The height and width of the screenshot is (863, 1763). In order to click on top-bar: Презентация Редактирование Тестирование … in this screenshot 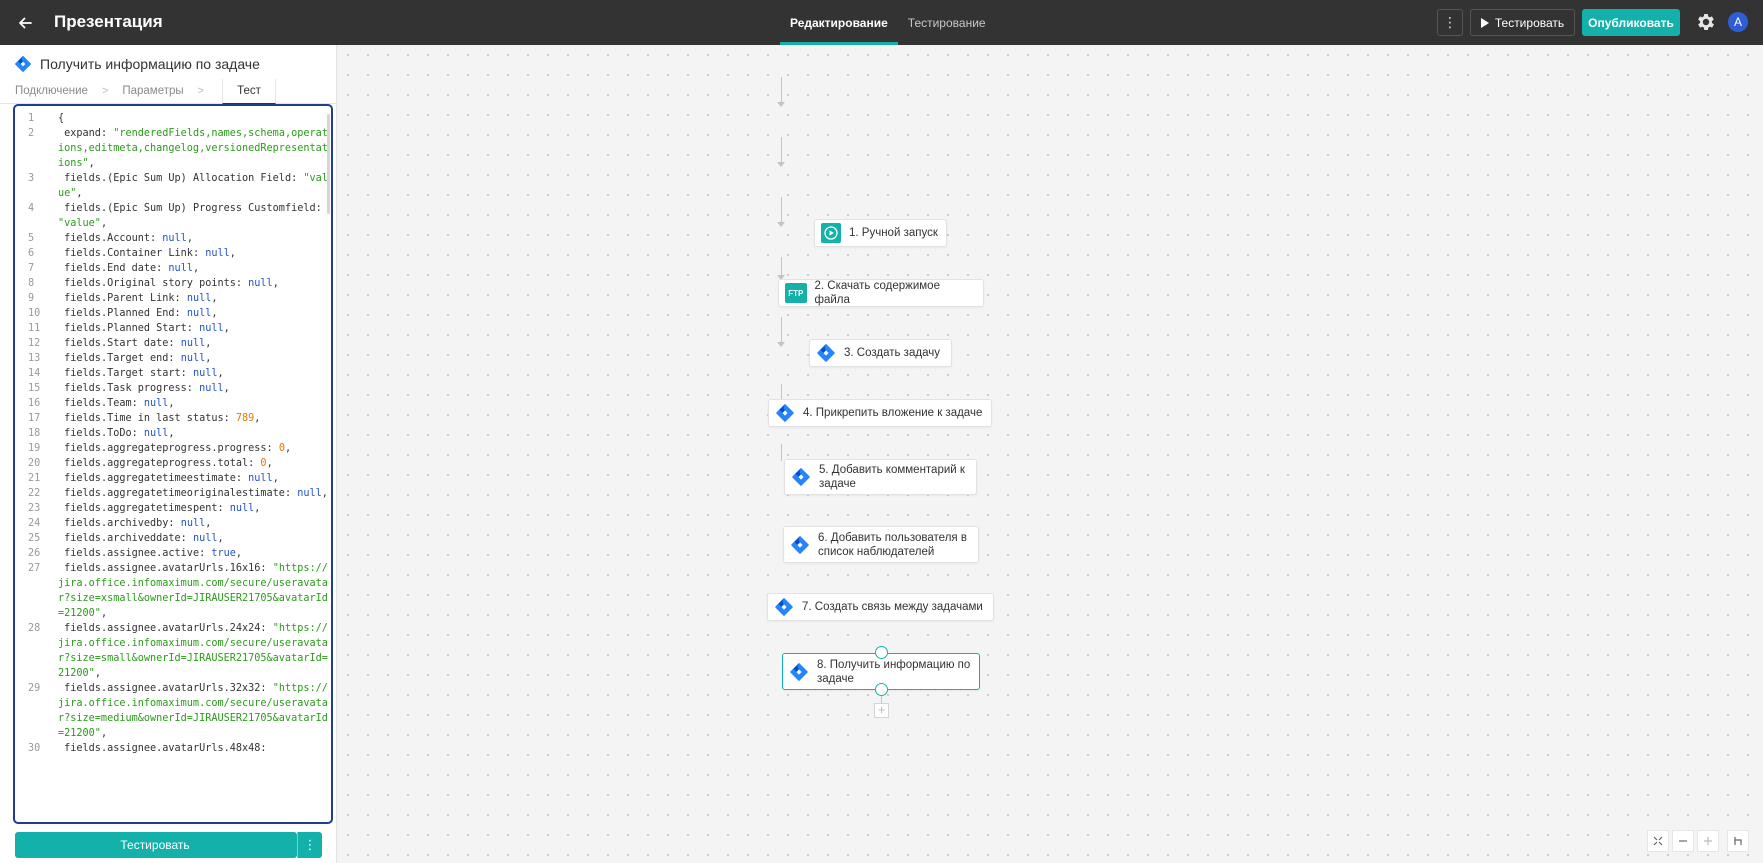, I will do `click(881, 22)`.